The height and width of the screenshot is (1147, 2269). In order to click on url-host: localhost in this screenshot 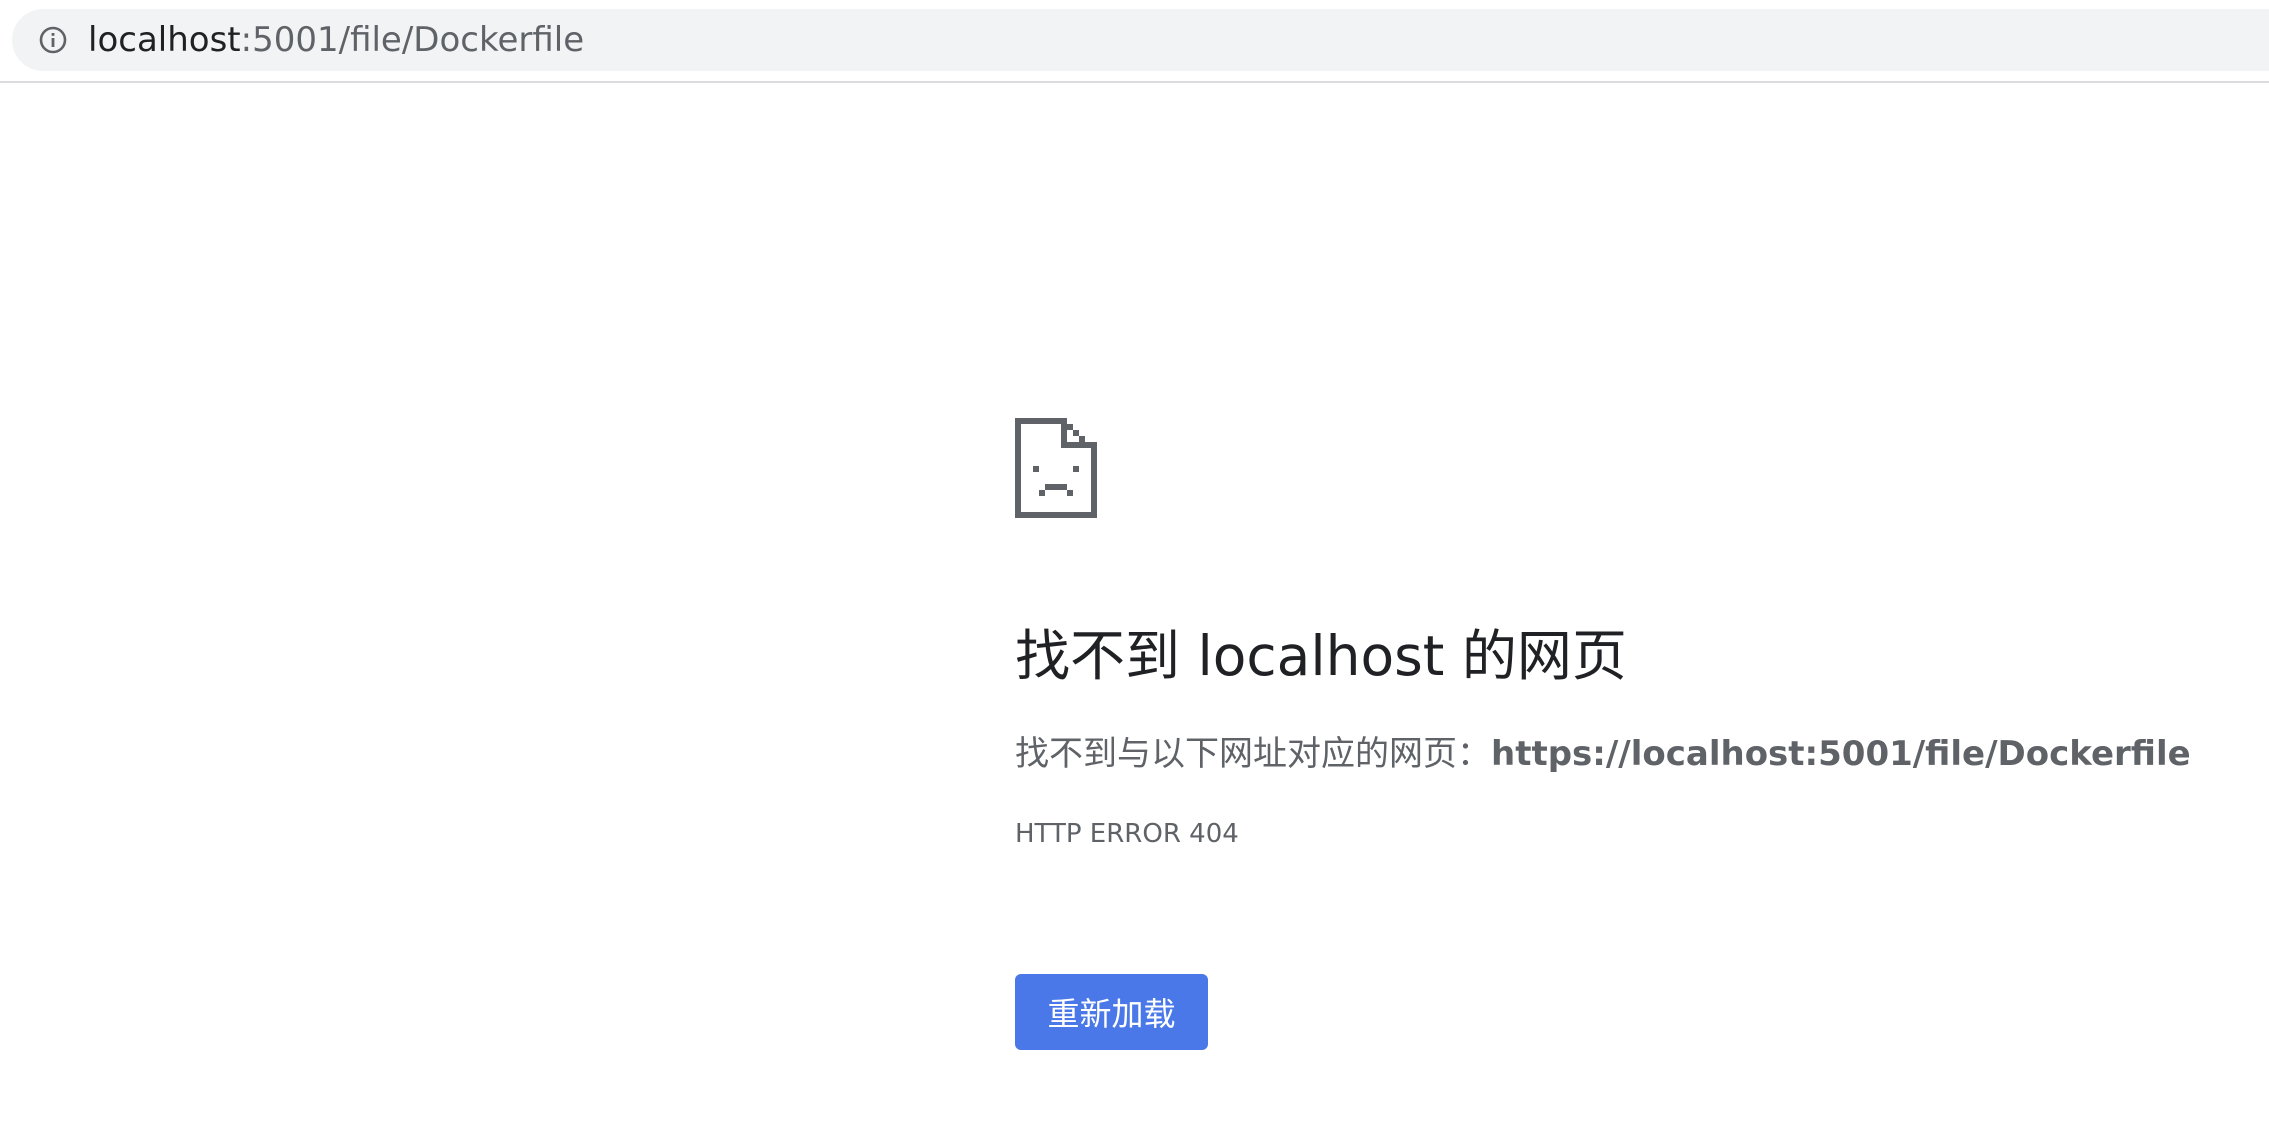, I will do `click(164, 40)`.